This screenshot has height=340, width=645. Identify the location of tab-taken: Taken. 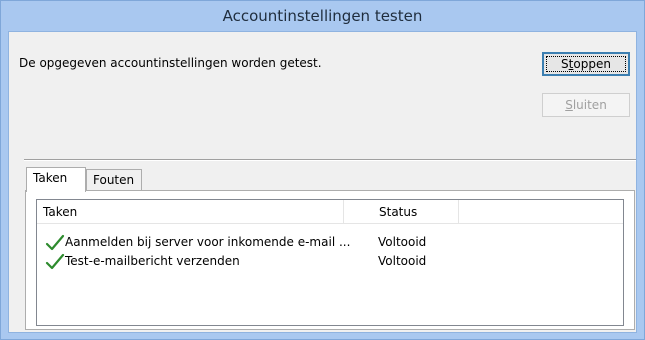
(56, 179).